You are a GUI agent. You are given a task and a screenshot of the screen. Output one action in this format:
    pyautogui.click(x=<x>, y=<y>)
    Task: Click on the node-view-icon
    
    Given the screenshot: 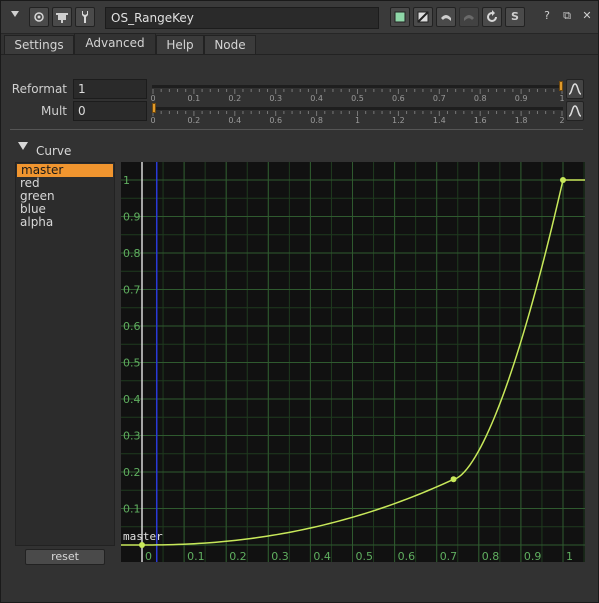 What is the action you would take?
    pyautogui.click(x=39, y=17)
    